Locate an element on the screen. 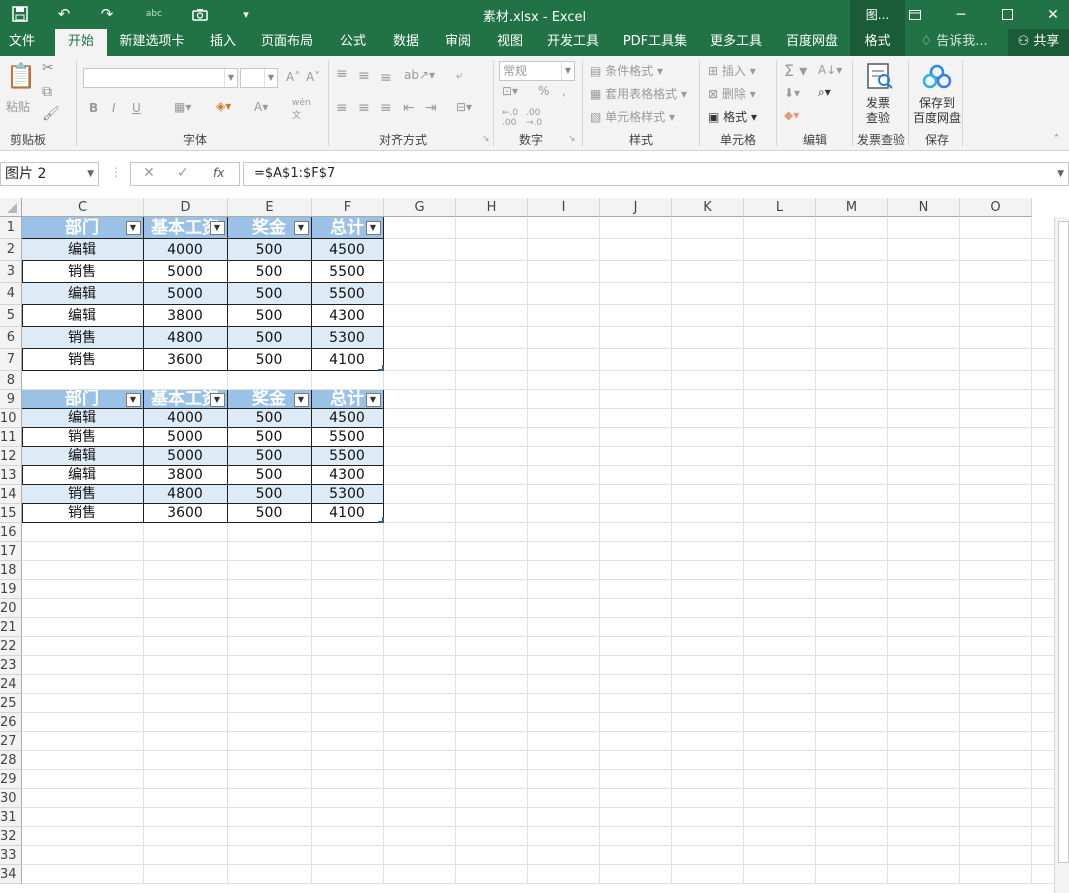 Image resolution: width=1069 pixels, height=893 pixels. sort-filter-icon: A↓▾ is located at coordinates (830, 70).